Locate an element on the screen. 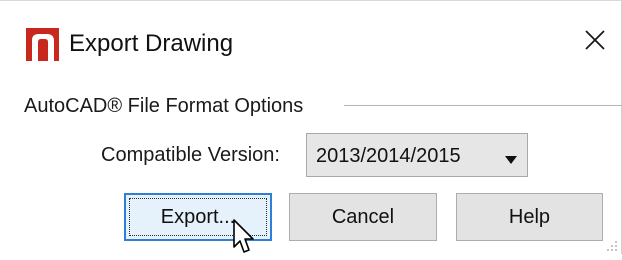  close-icon is located at coordinates (595, 42).